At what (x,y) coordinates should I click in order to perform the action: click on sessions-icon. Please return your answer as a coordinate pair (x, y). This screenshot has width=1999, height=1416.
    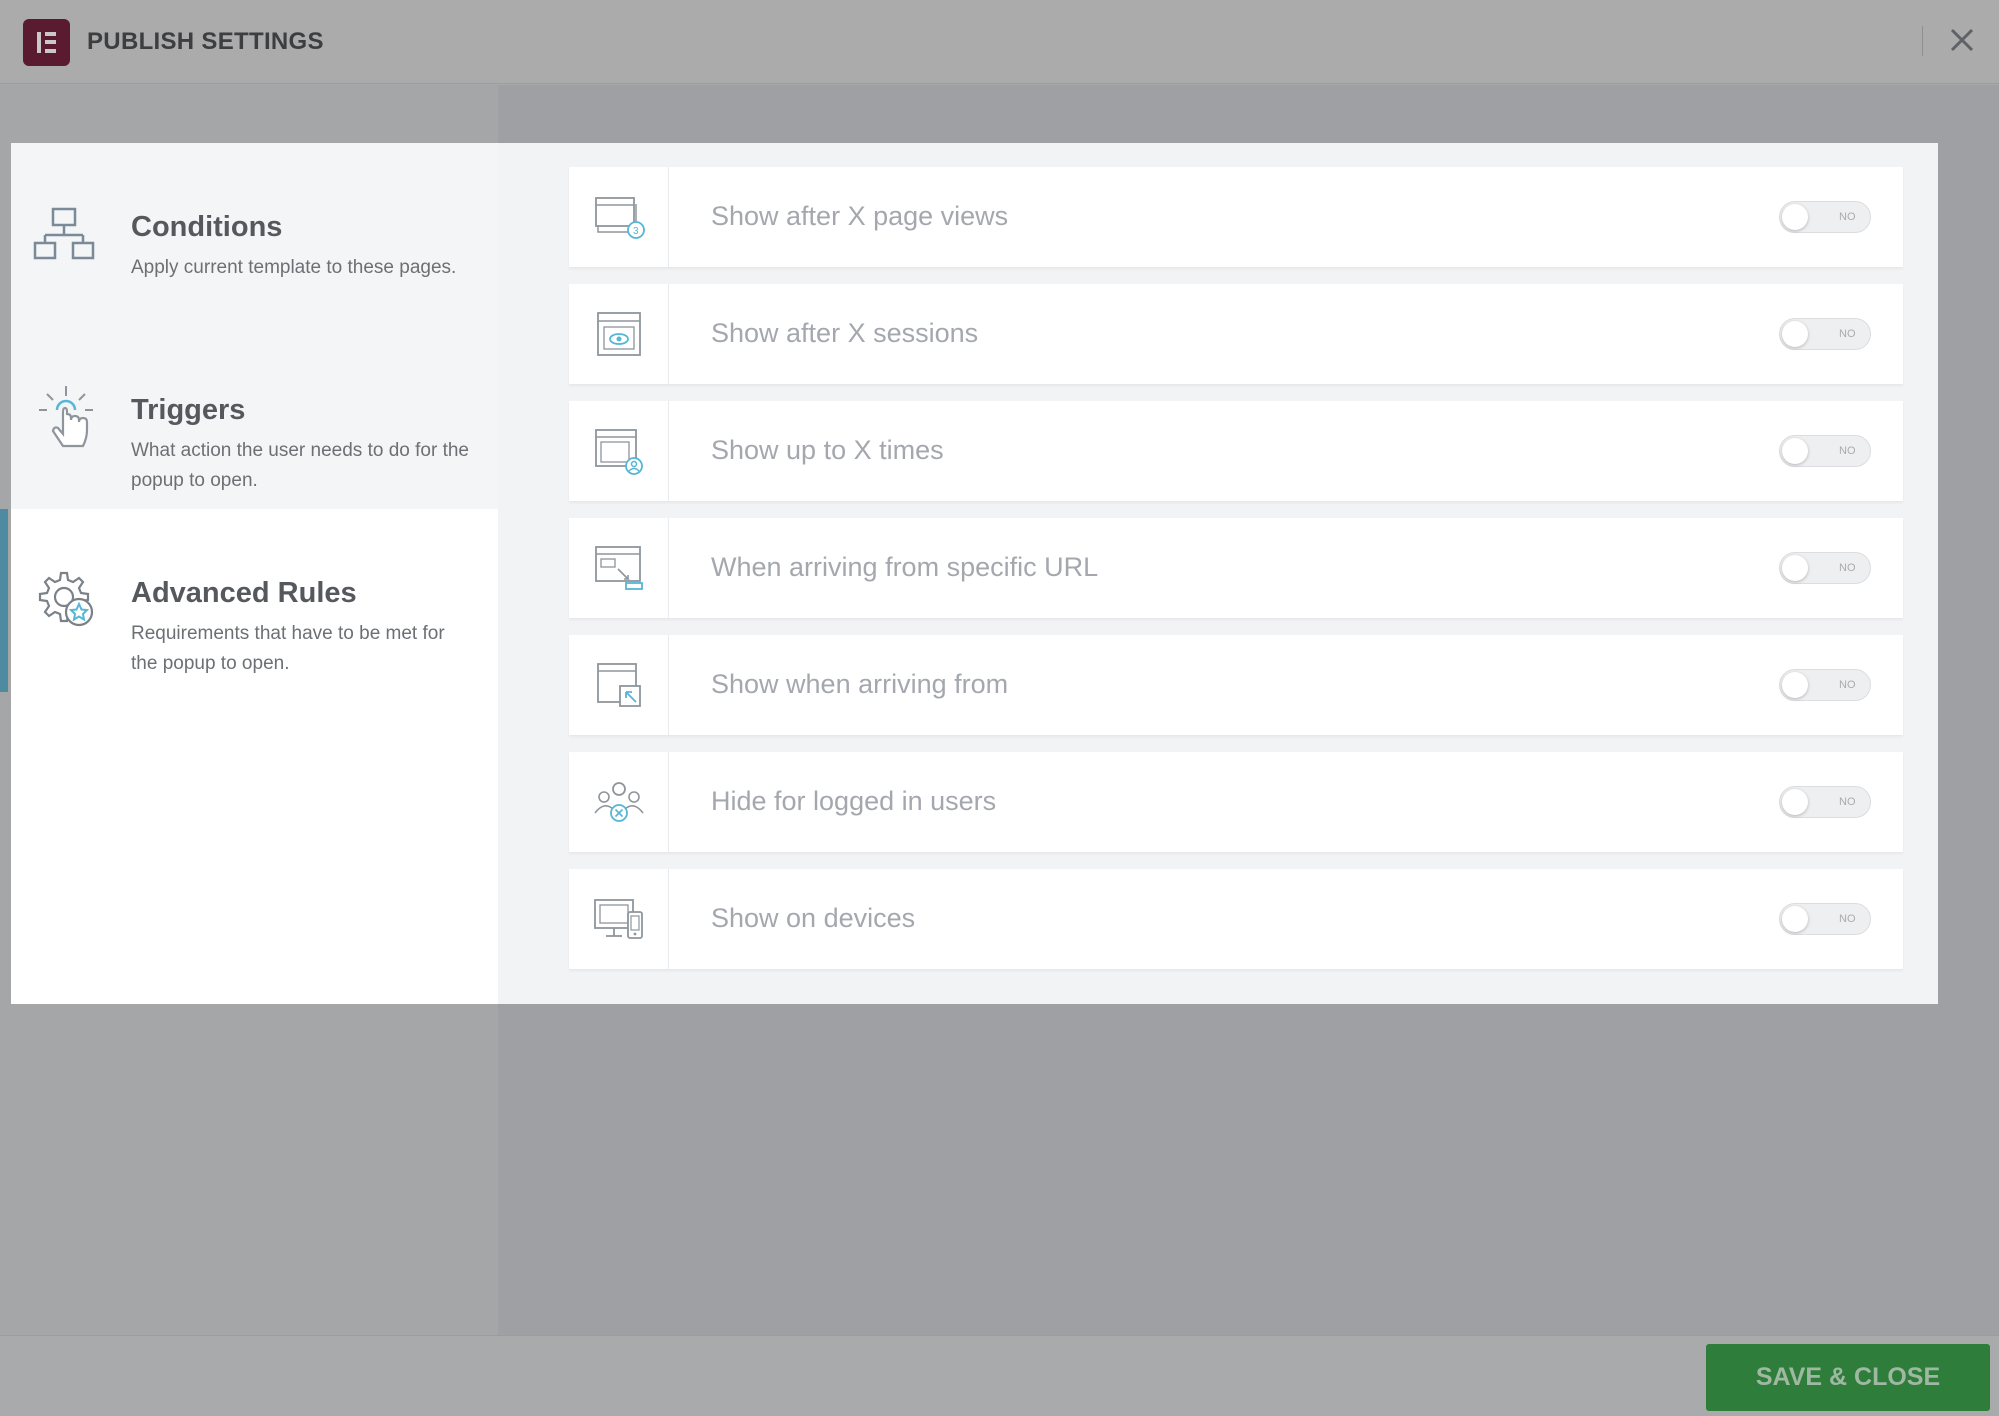
    Looking at the image, I should click on (618, 334).